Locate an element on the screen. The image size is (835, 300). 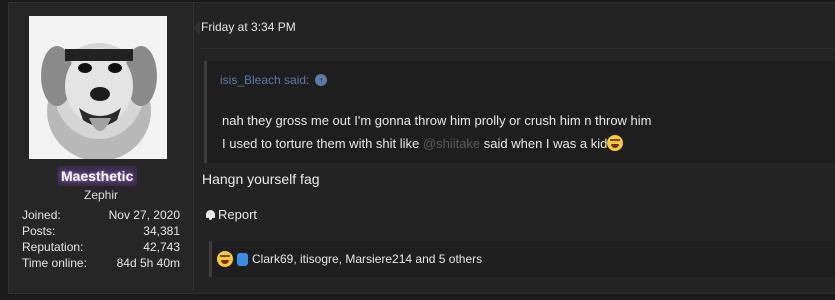
quote-author-link: isis_Bleach said: ↑ is located at coordinates (274, 80).